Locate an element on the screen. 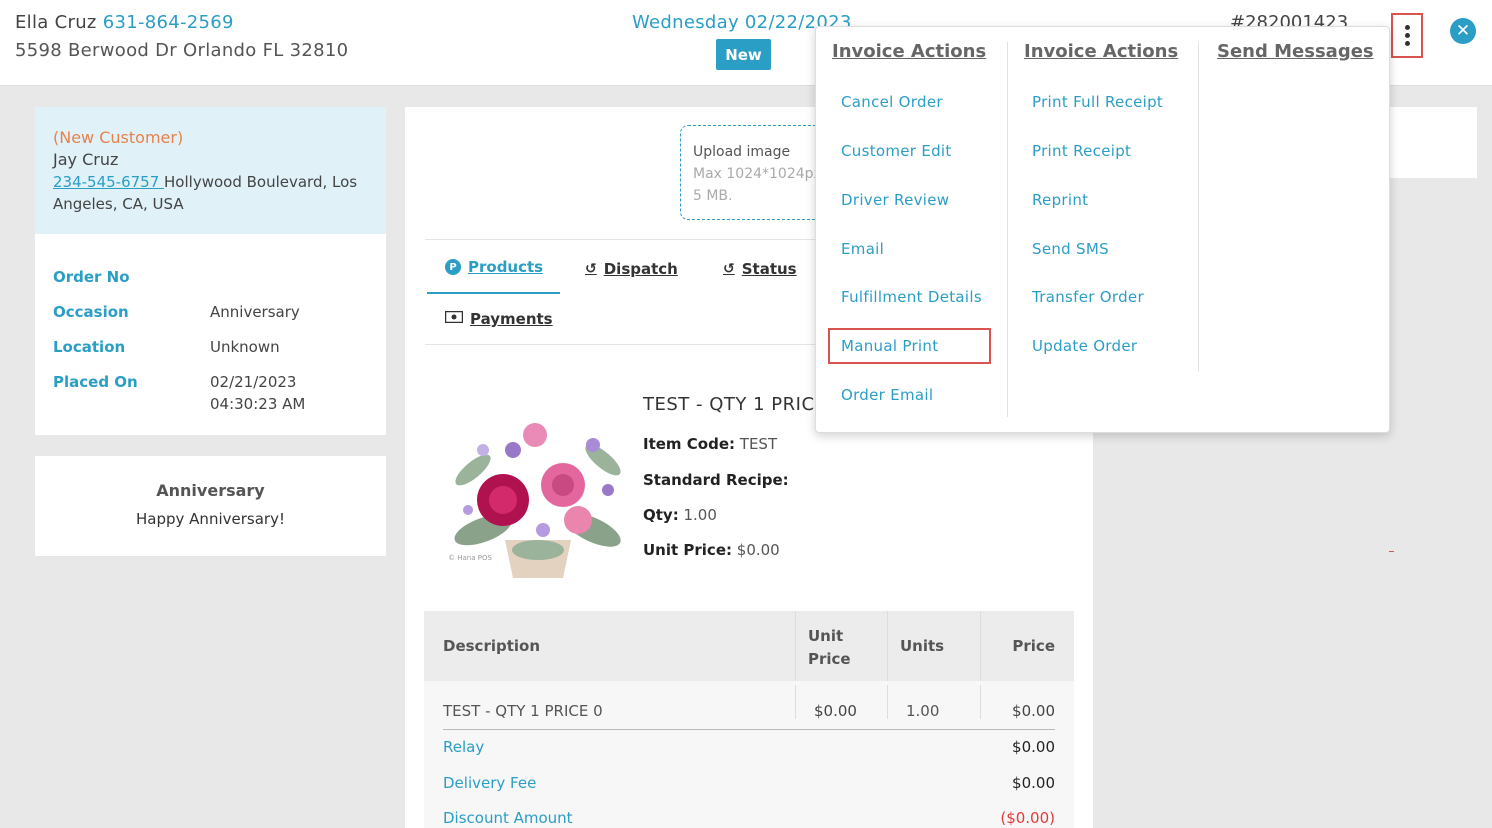 The width and height of the screenshot is (1492, 828). order-info-row: Order No is located at coordinates (210, 277).